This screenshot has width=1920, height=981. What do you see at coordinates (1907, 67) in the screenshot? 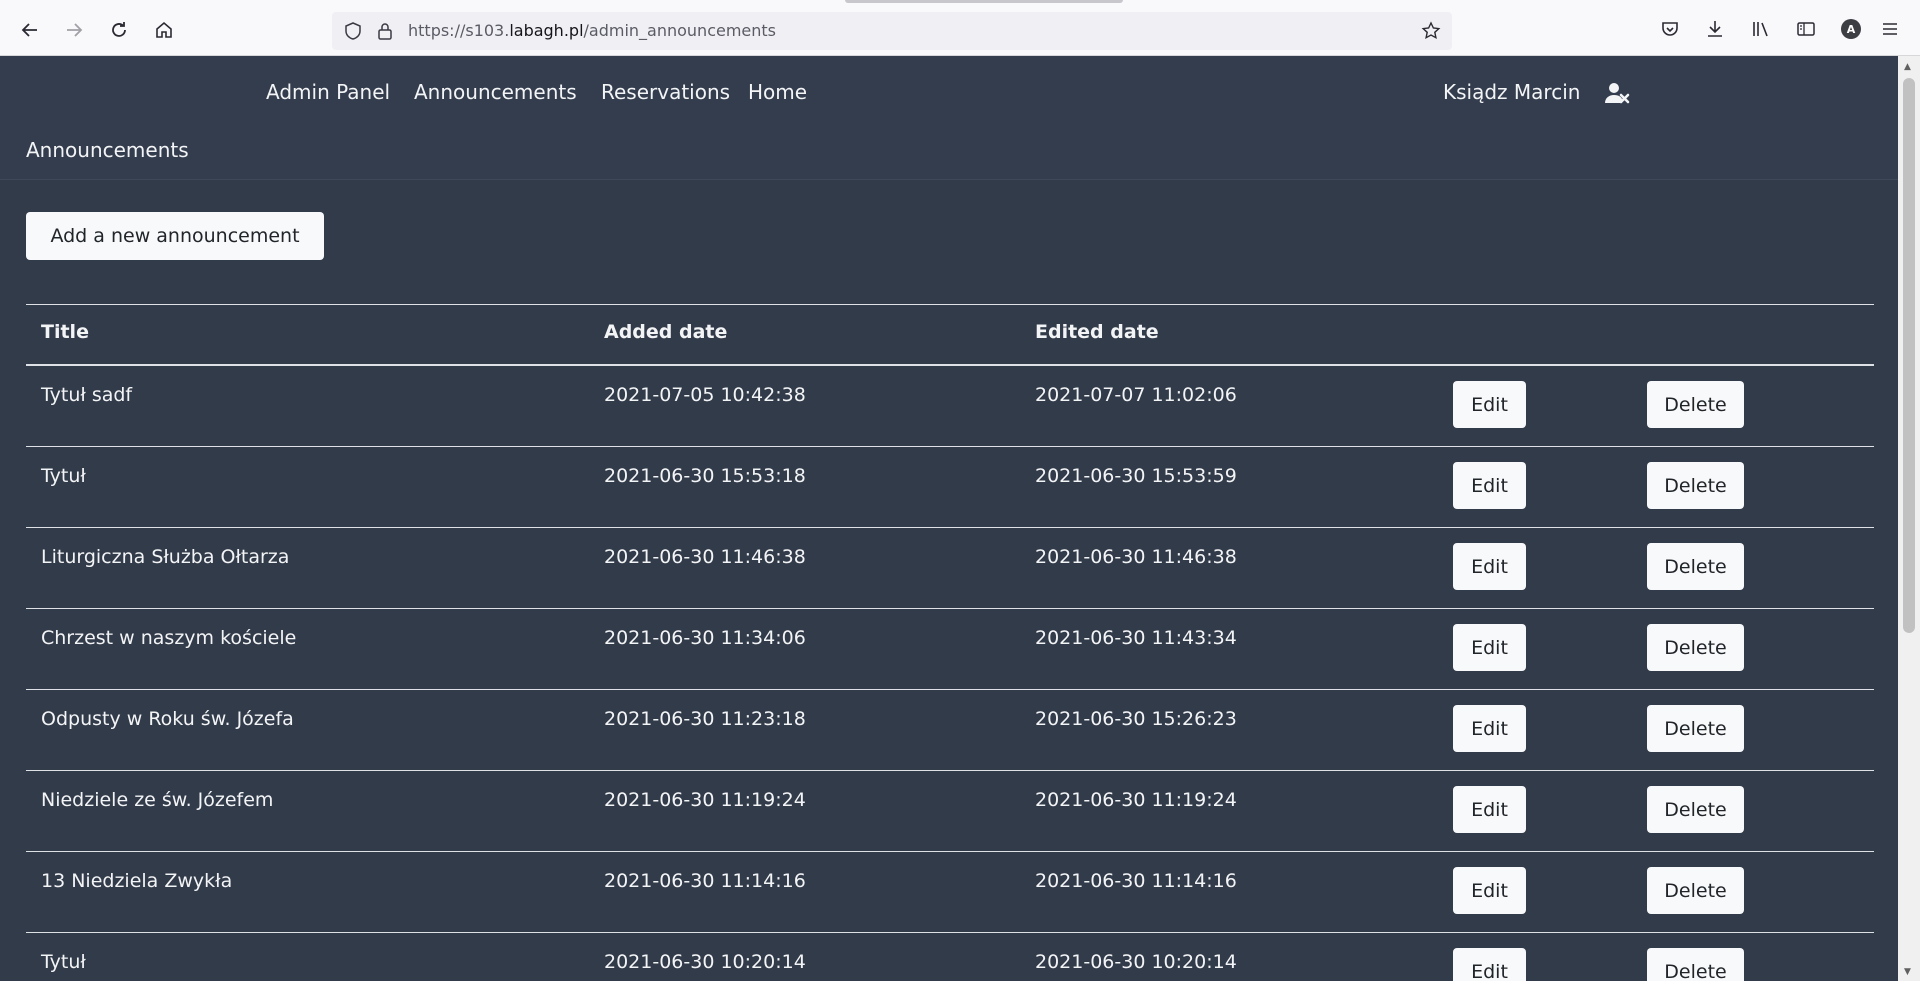
I see `scroll-up-icon: ▲` at bounding box center [1907, 67].